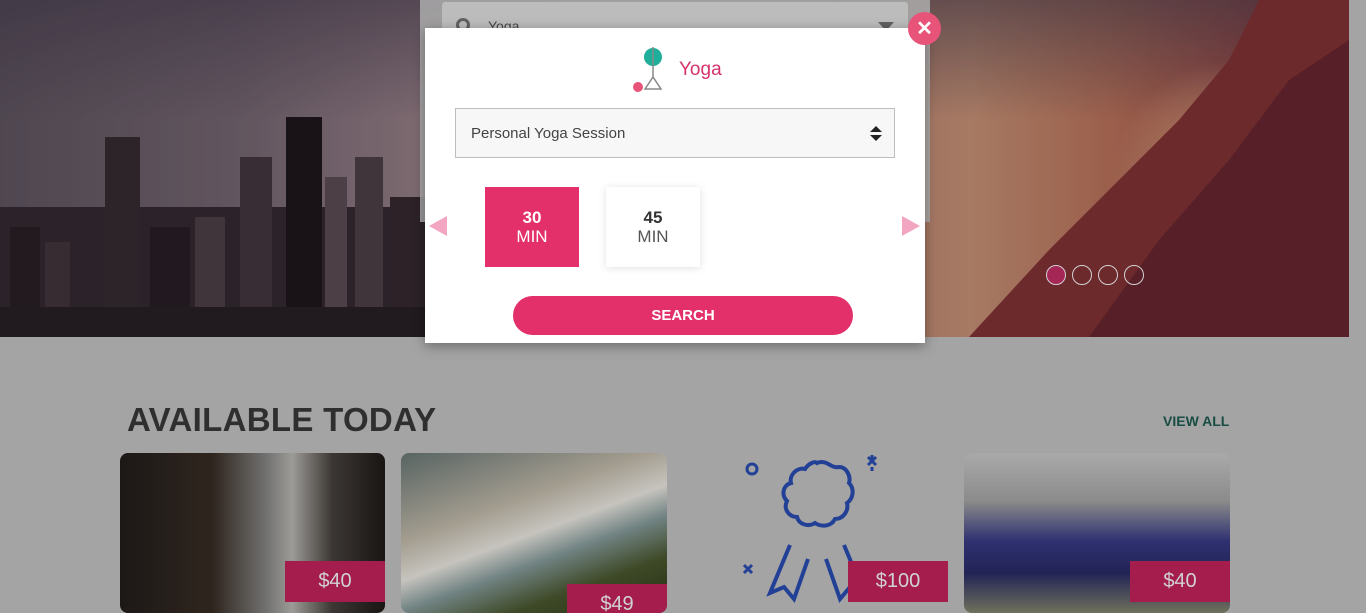 The width and height of the screenshot is (1366, 613). What do you see at coordinates (876, 133) in the screenshot?
I see `select-arrows-icon` at bounding box center [876, 133].